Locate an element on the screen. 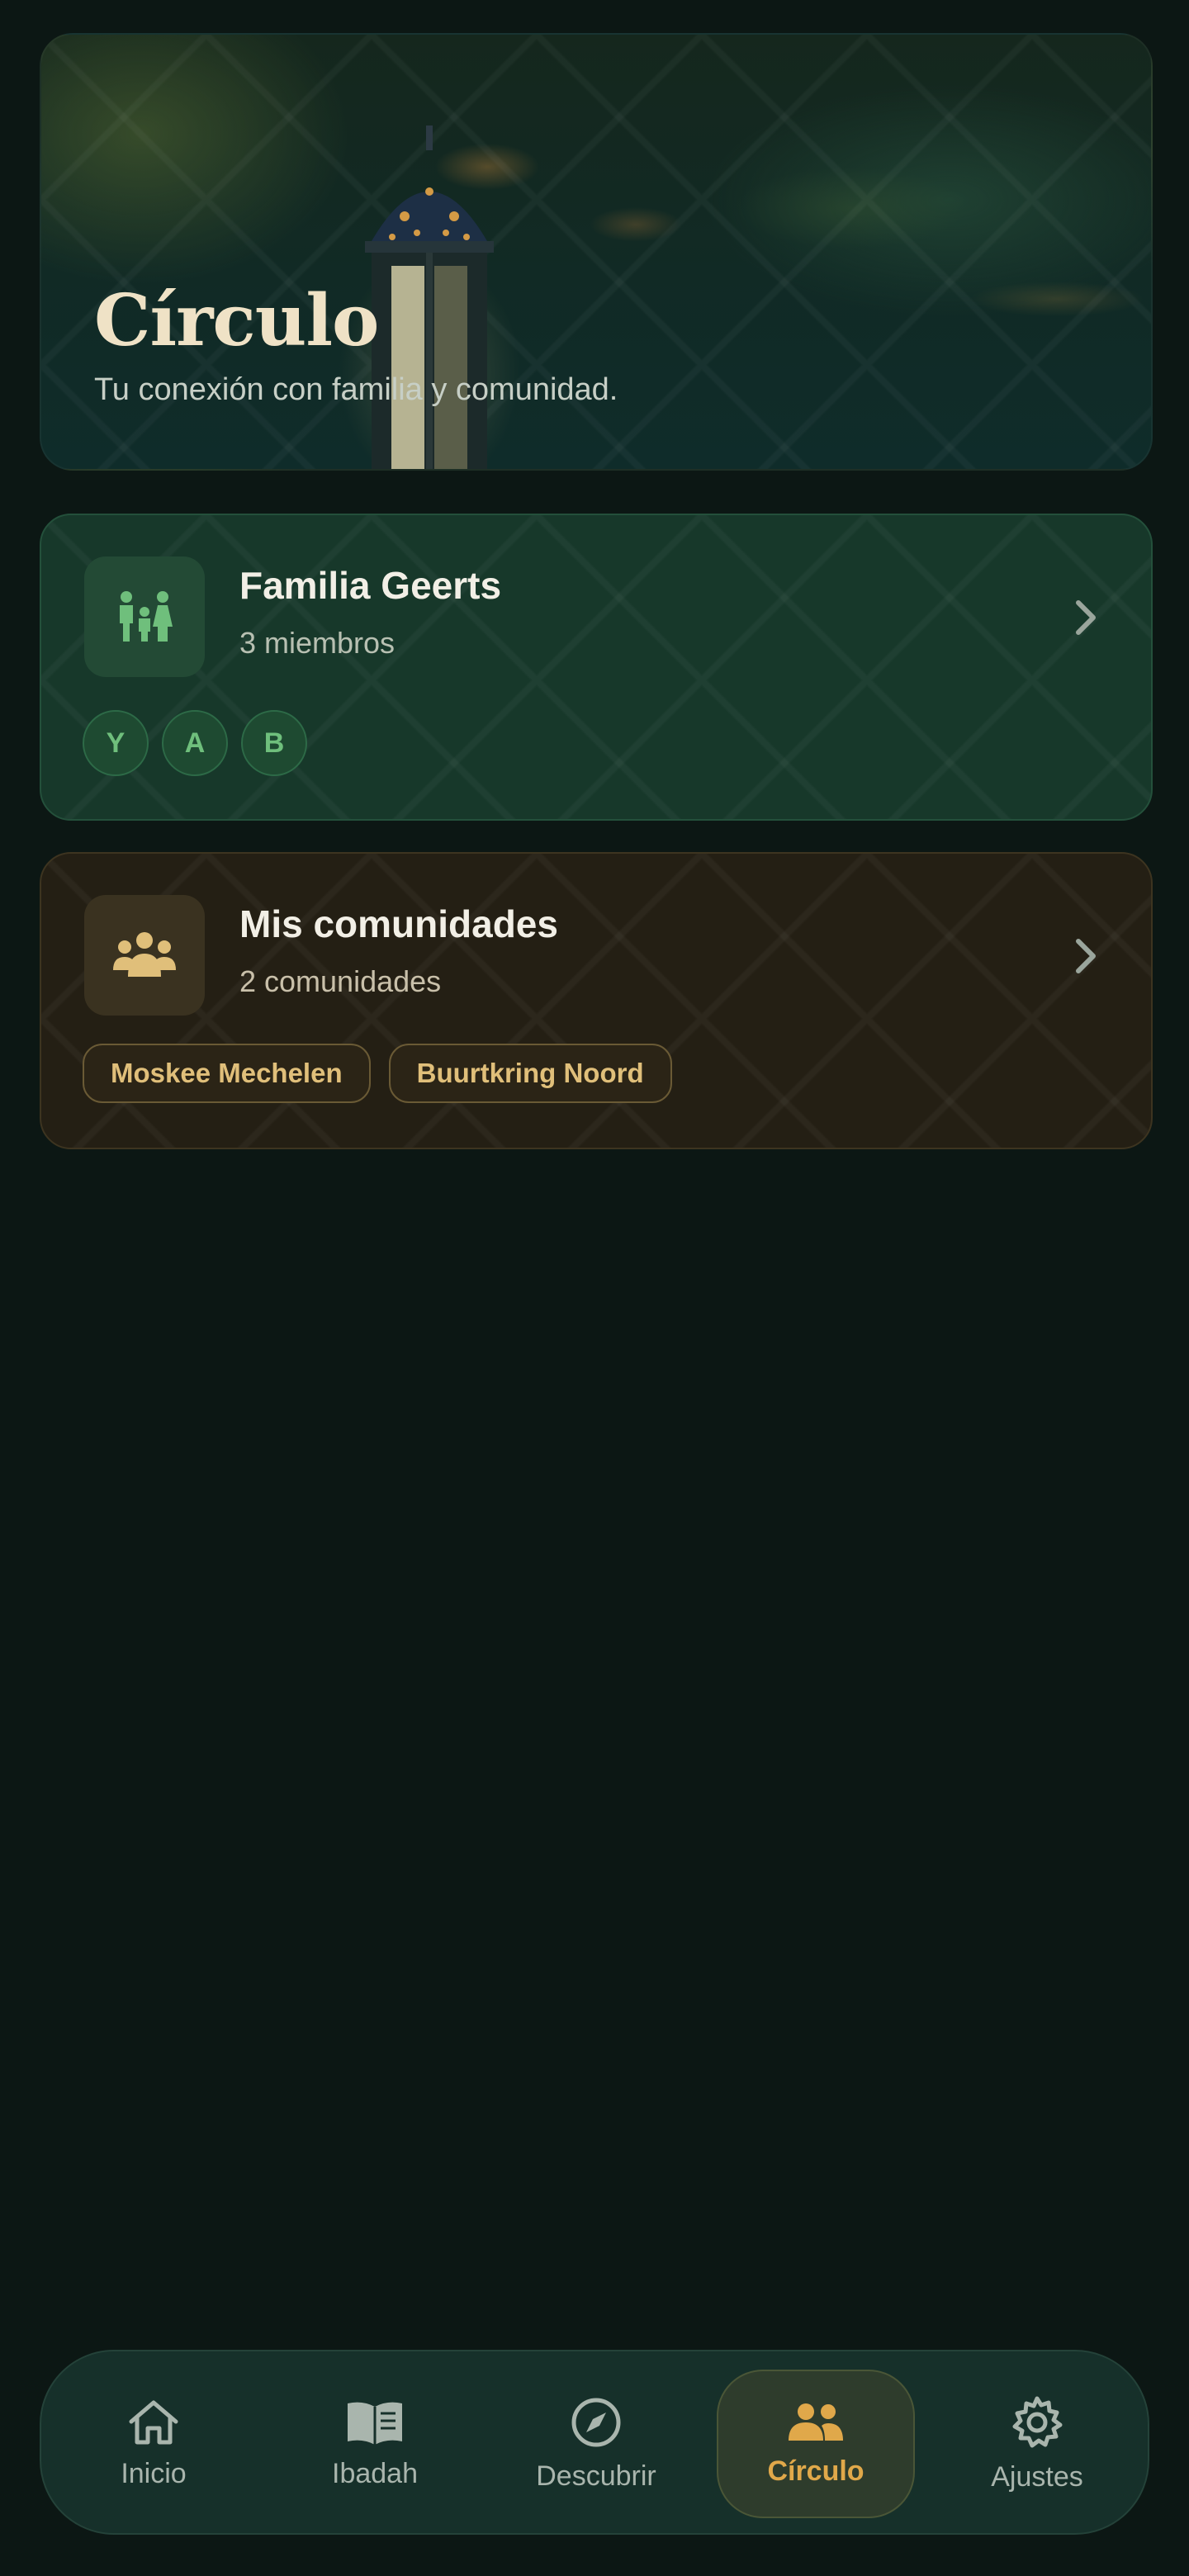 The image size is (1189, 2576). nav-label: Ajustes is located at coordinates (1037, 2476).